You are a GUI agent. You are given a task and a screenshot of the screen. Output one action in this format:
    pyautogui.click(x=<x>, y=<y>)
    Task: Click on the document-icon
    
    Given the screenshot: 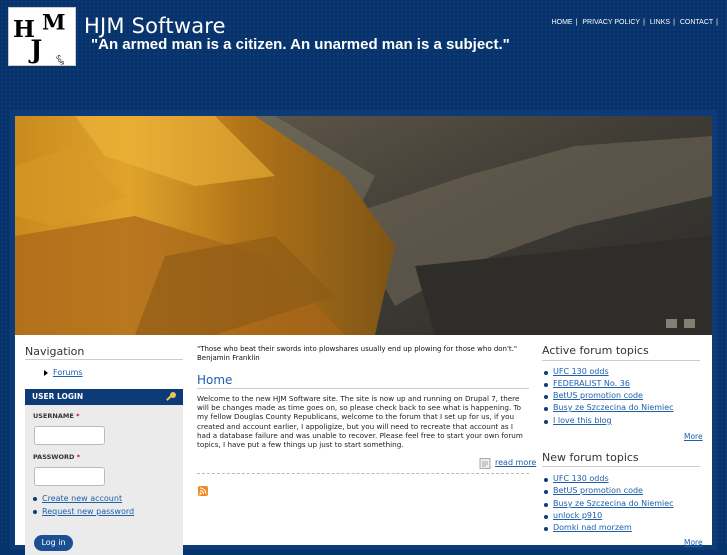 What is the action you would take?
    pyautogui.click(x=485, y=463)
    